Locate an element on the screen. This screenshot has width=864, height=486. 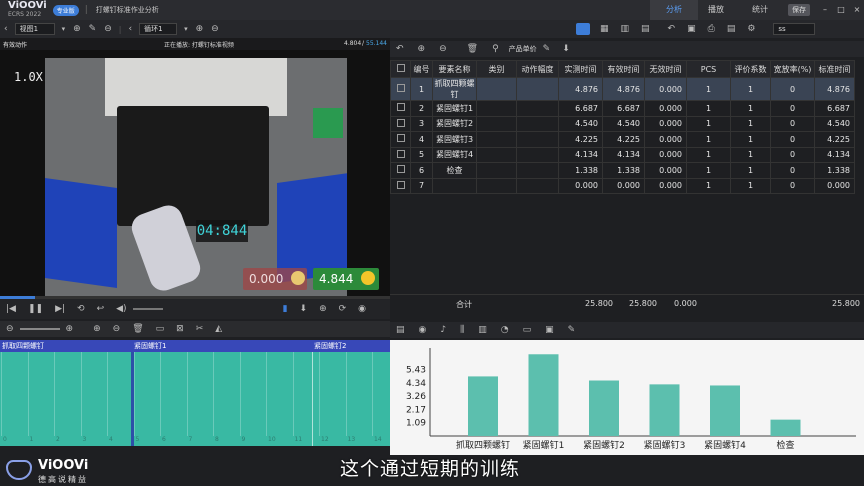
table-row: 4 紧固螺钉3 4.225 4.225 0.000 1 1 0 4.225 is located at coordinates (622, 139).